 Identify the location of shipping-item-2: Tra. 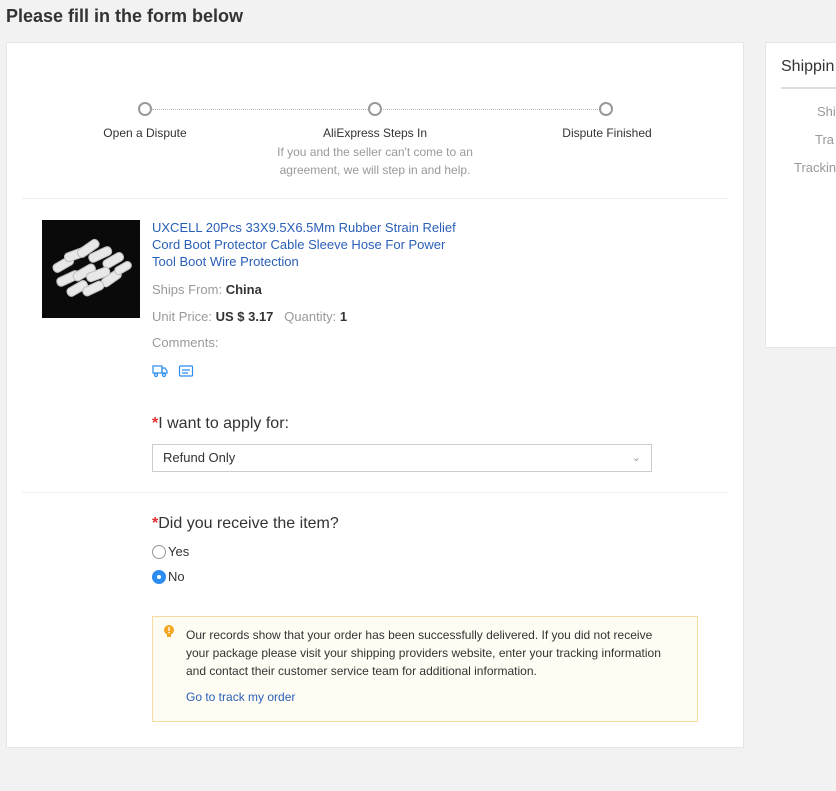
(825, 139).